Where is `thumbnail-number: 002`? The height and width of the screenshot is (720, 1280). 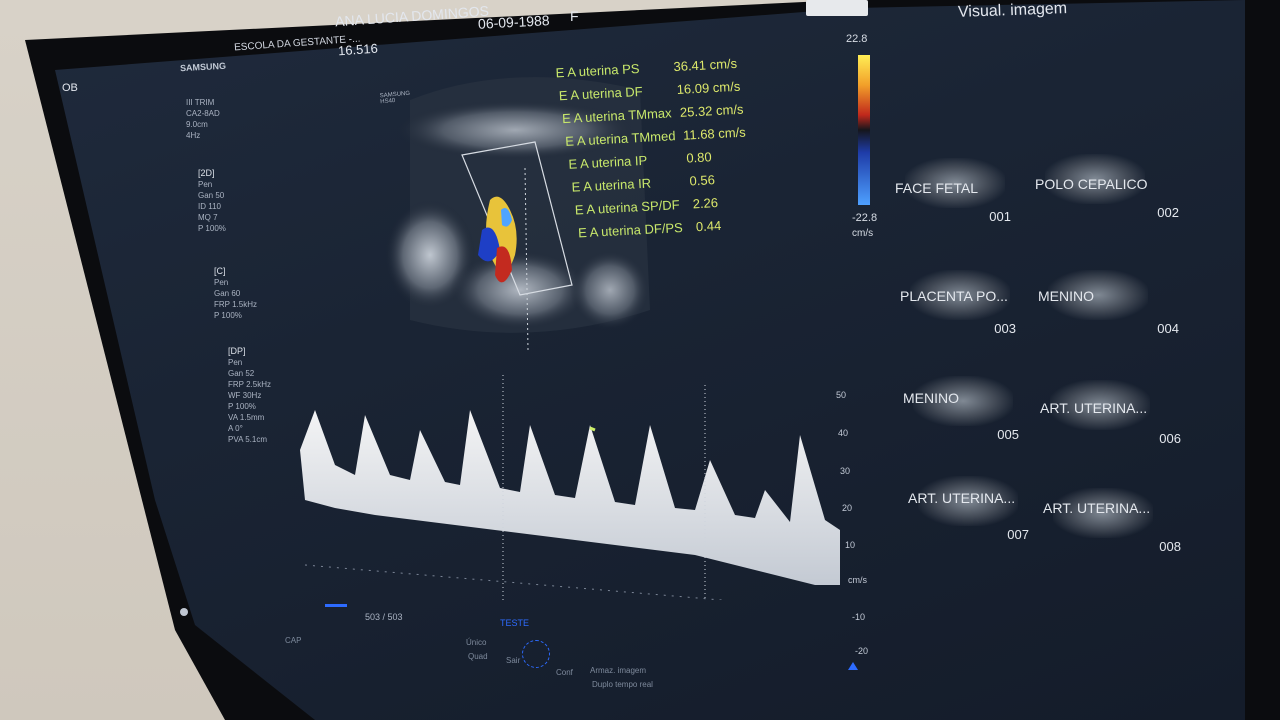 thumbnail-number: 002 is located at coordinates (1168, 212).